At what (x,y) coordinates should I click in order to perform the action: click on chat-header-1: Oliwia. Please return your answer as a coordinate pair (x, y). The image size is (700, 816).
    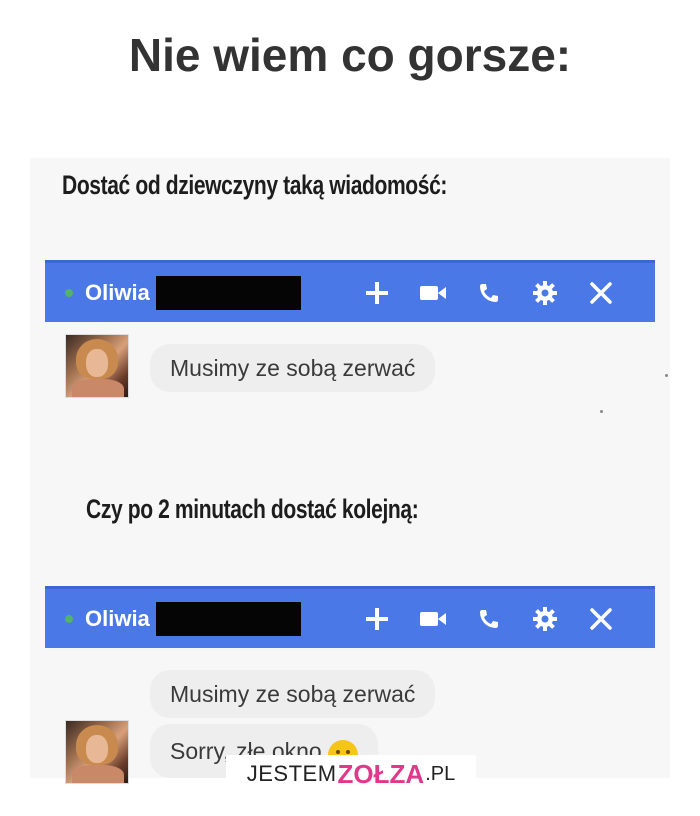
    Looking at the image, I should click on (350, 291).